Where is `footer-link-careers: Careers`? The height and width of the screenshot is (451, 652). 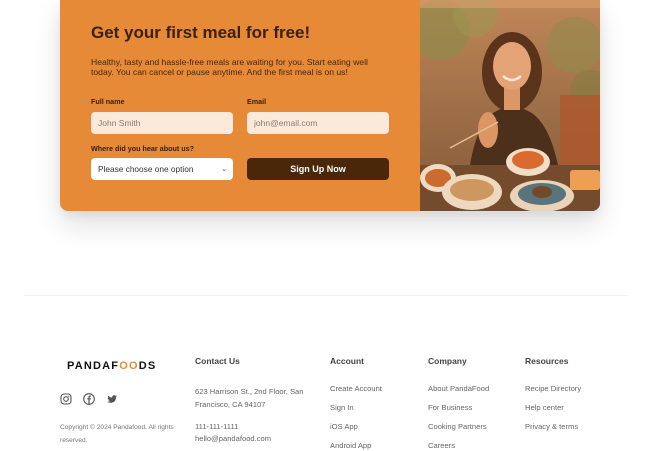 footer-link-careers: Careers is located at coordinates (441, 445).